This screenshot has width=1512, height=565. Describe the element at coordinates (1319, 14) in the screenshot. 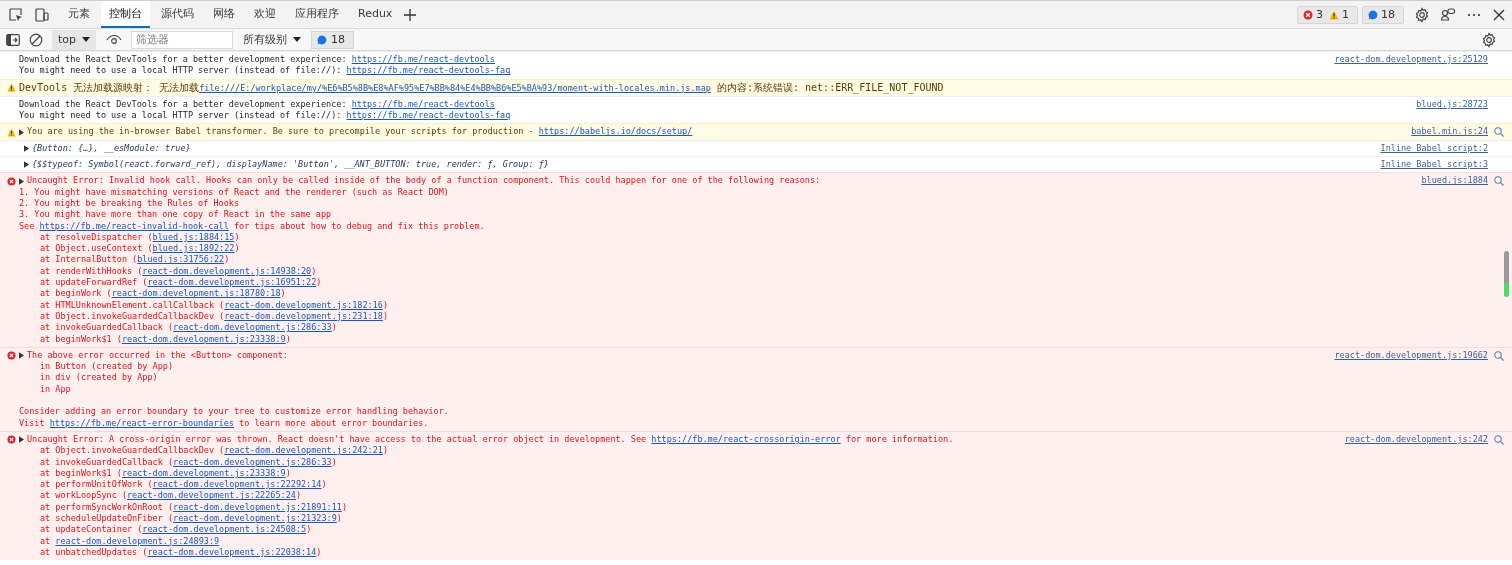

I see `error-count: 3` at that location.